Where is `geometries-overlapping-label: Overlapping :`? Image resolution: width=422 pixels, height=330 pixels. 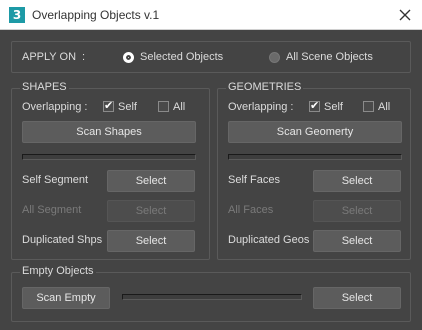 geometries-overlapping-label: Overlapping : is located at coordinates (261, 107).